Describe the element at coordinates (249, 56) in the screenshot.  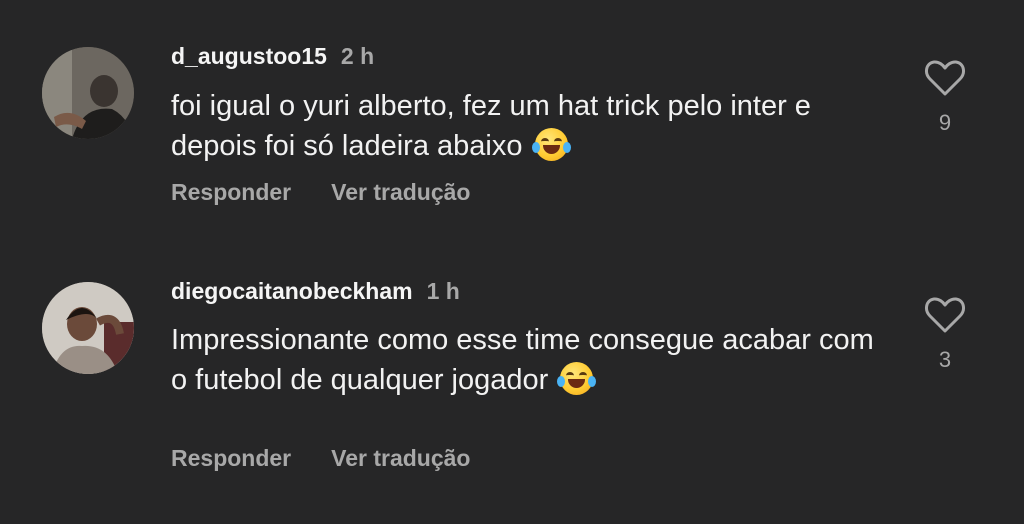
I see `username: d_augustoo15` at that location.